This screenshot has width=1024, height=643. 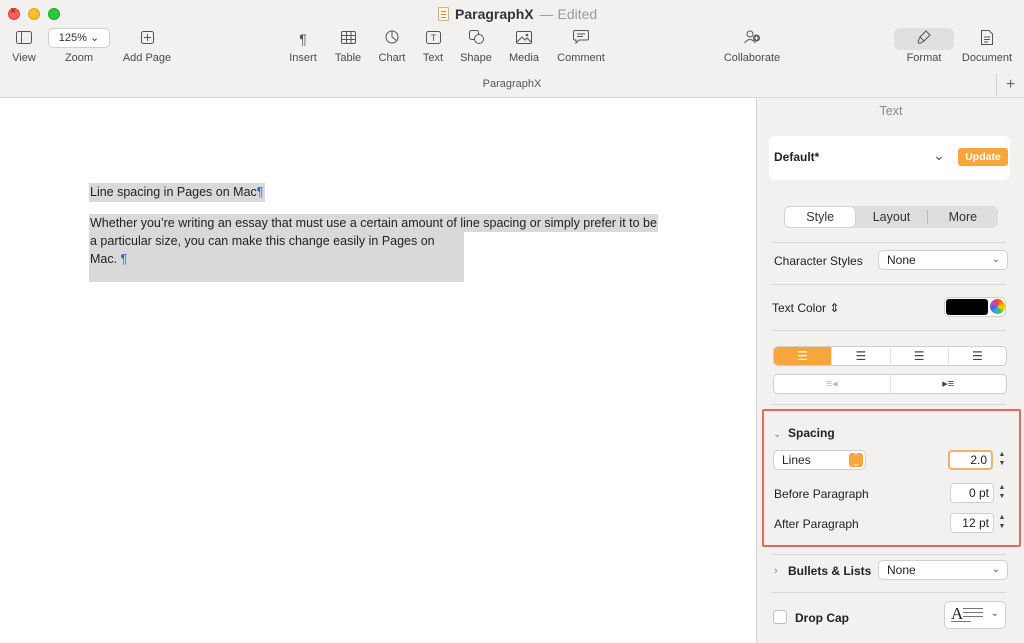 I want to click on indent-control: ≡◂ ▸≡, so click(x=890, y=384).